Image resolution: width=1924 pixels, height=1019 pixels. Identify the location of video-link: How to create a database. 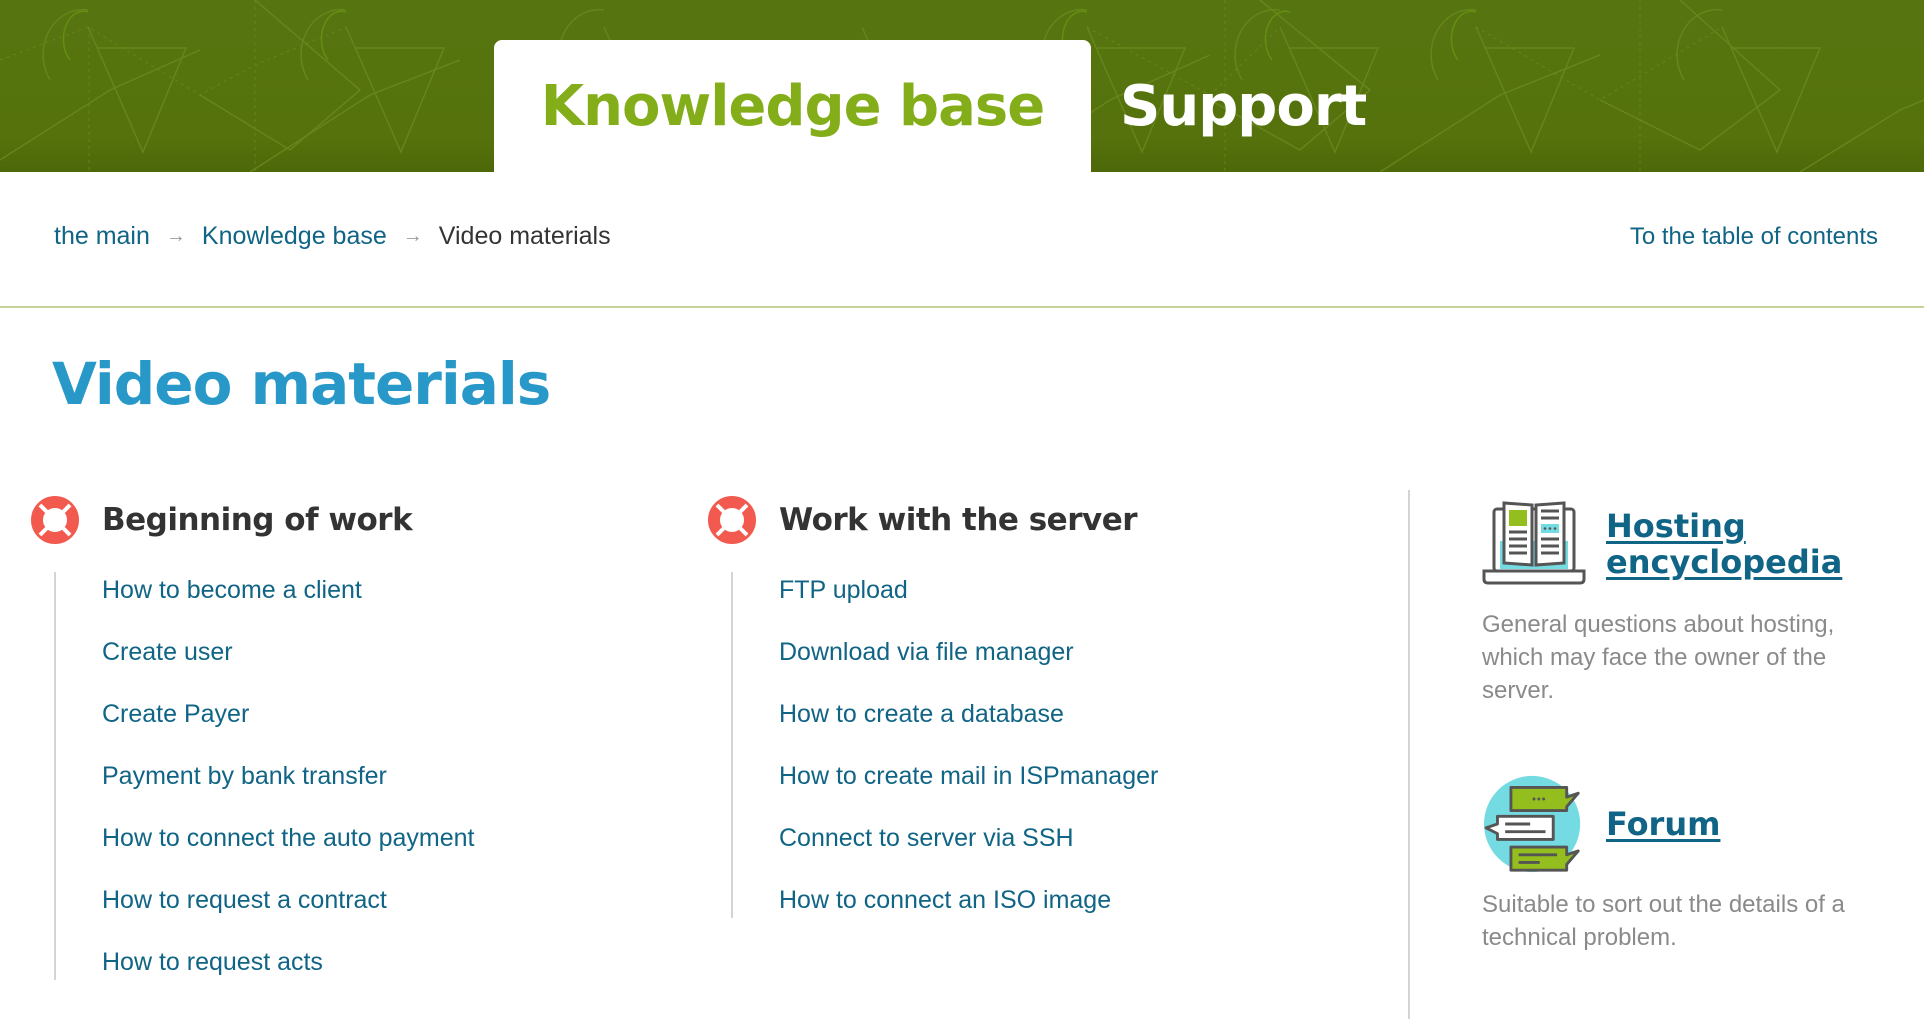
(921, 714).